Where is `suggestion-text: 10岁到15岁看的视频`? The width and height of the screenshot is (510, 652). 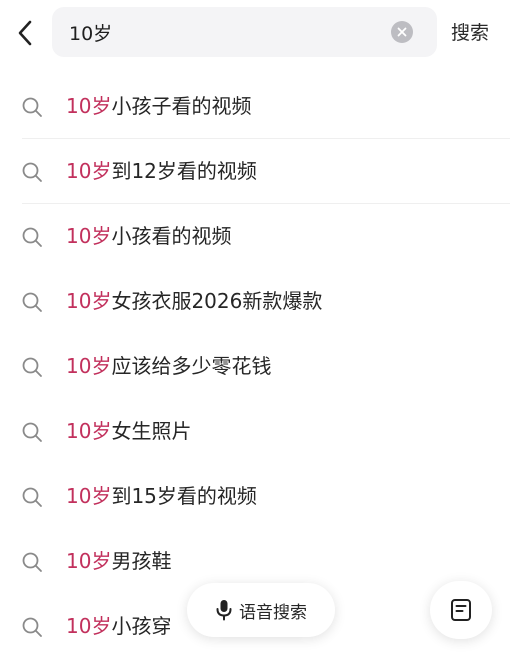 suggestion-text: 10岁到15岁看的视频 is located at coordinates (161, 496).